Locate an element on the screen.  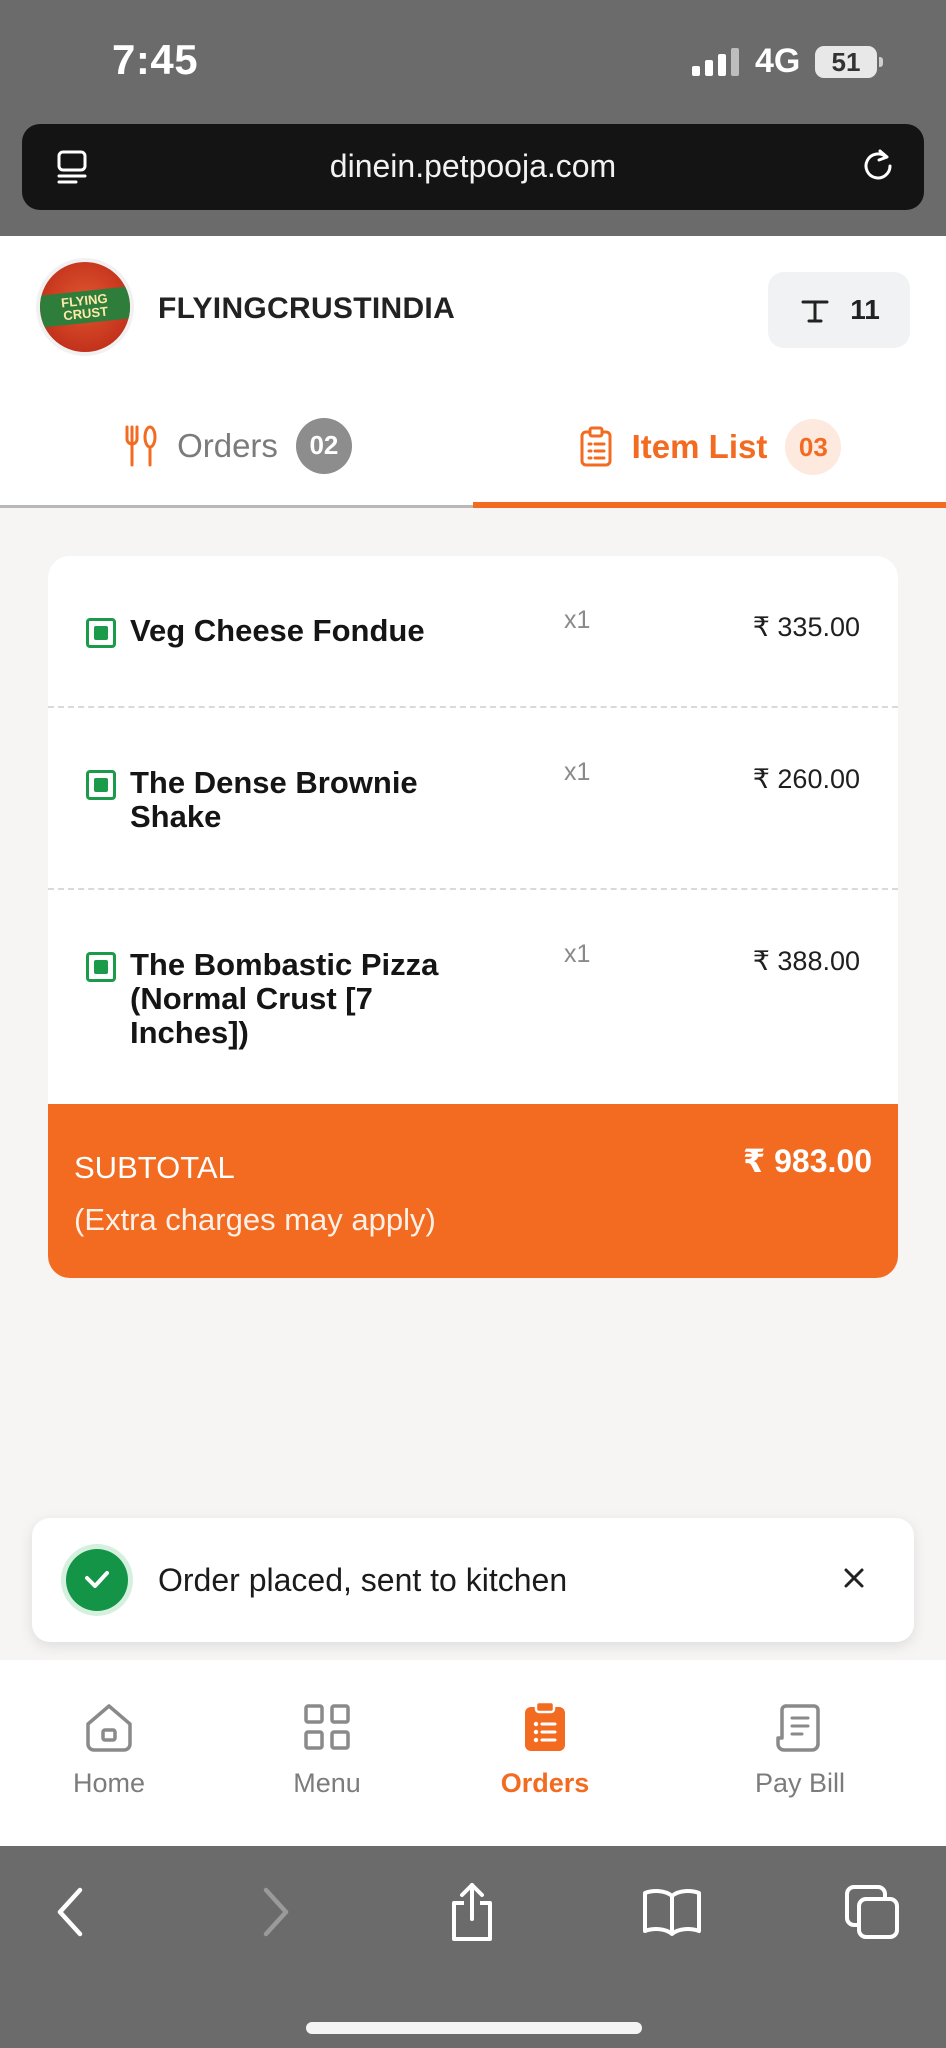
item-name: Veg Cheese Fondue is located at coordinates (277, 630).